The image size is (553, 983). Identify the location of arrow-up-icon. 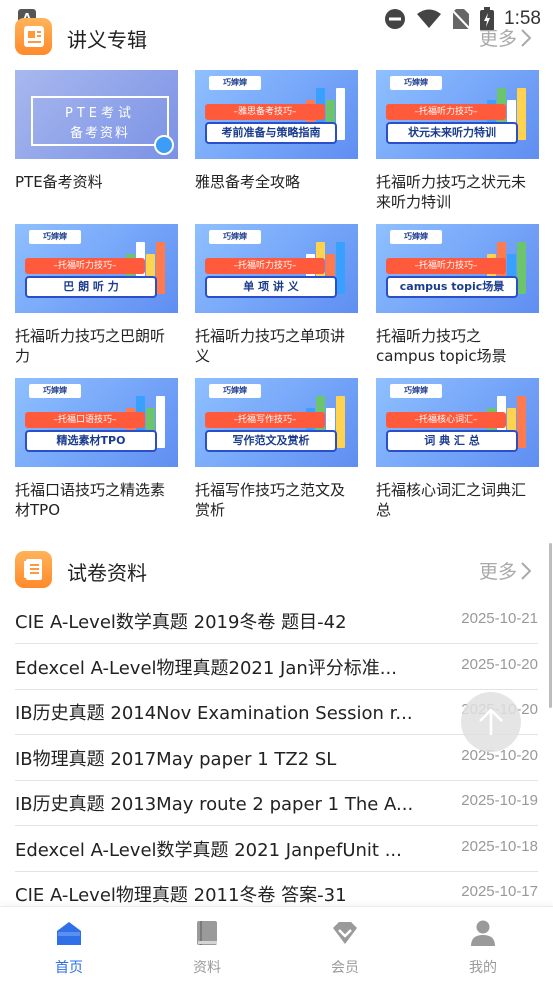
(491, 721).